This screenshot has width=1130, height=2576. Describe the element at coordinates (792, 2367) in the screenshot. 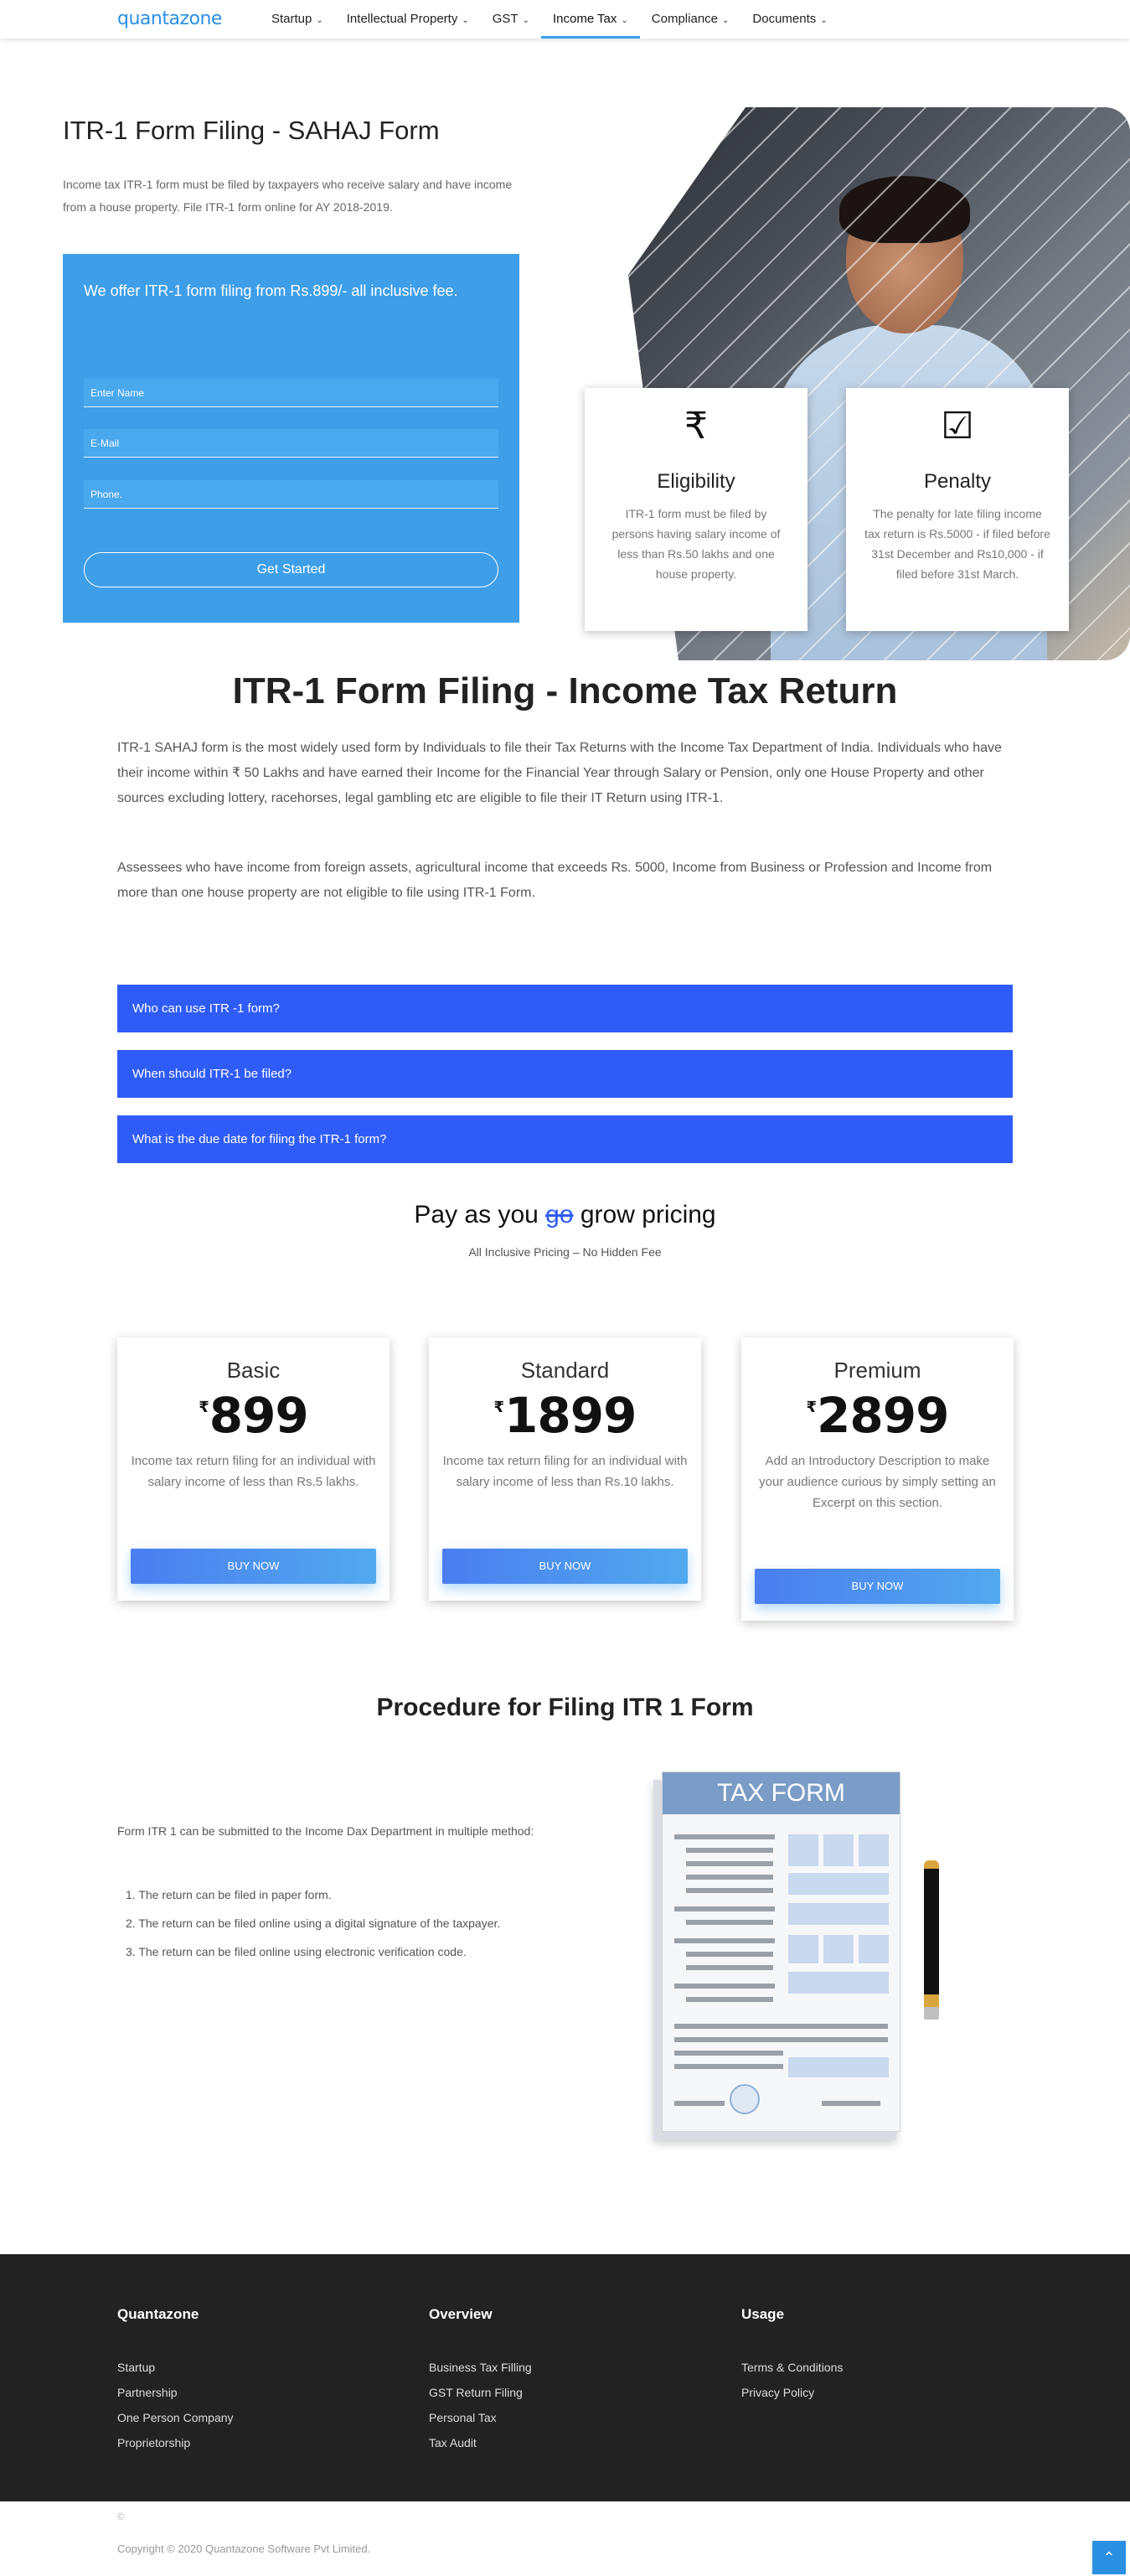

I see `footer-link: Terms & Conditions` at that location.